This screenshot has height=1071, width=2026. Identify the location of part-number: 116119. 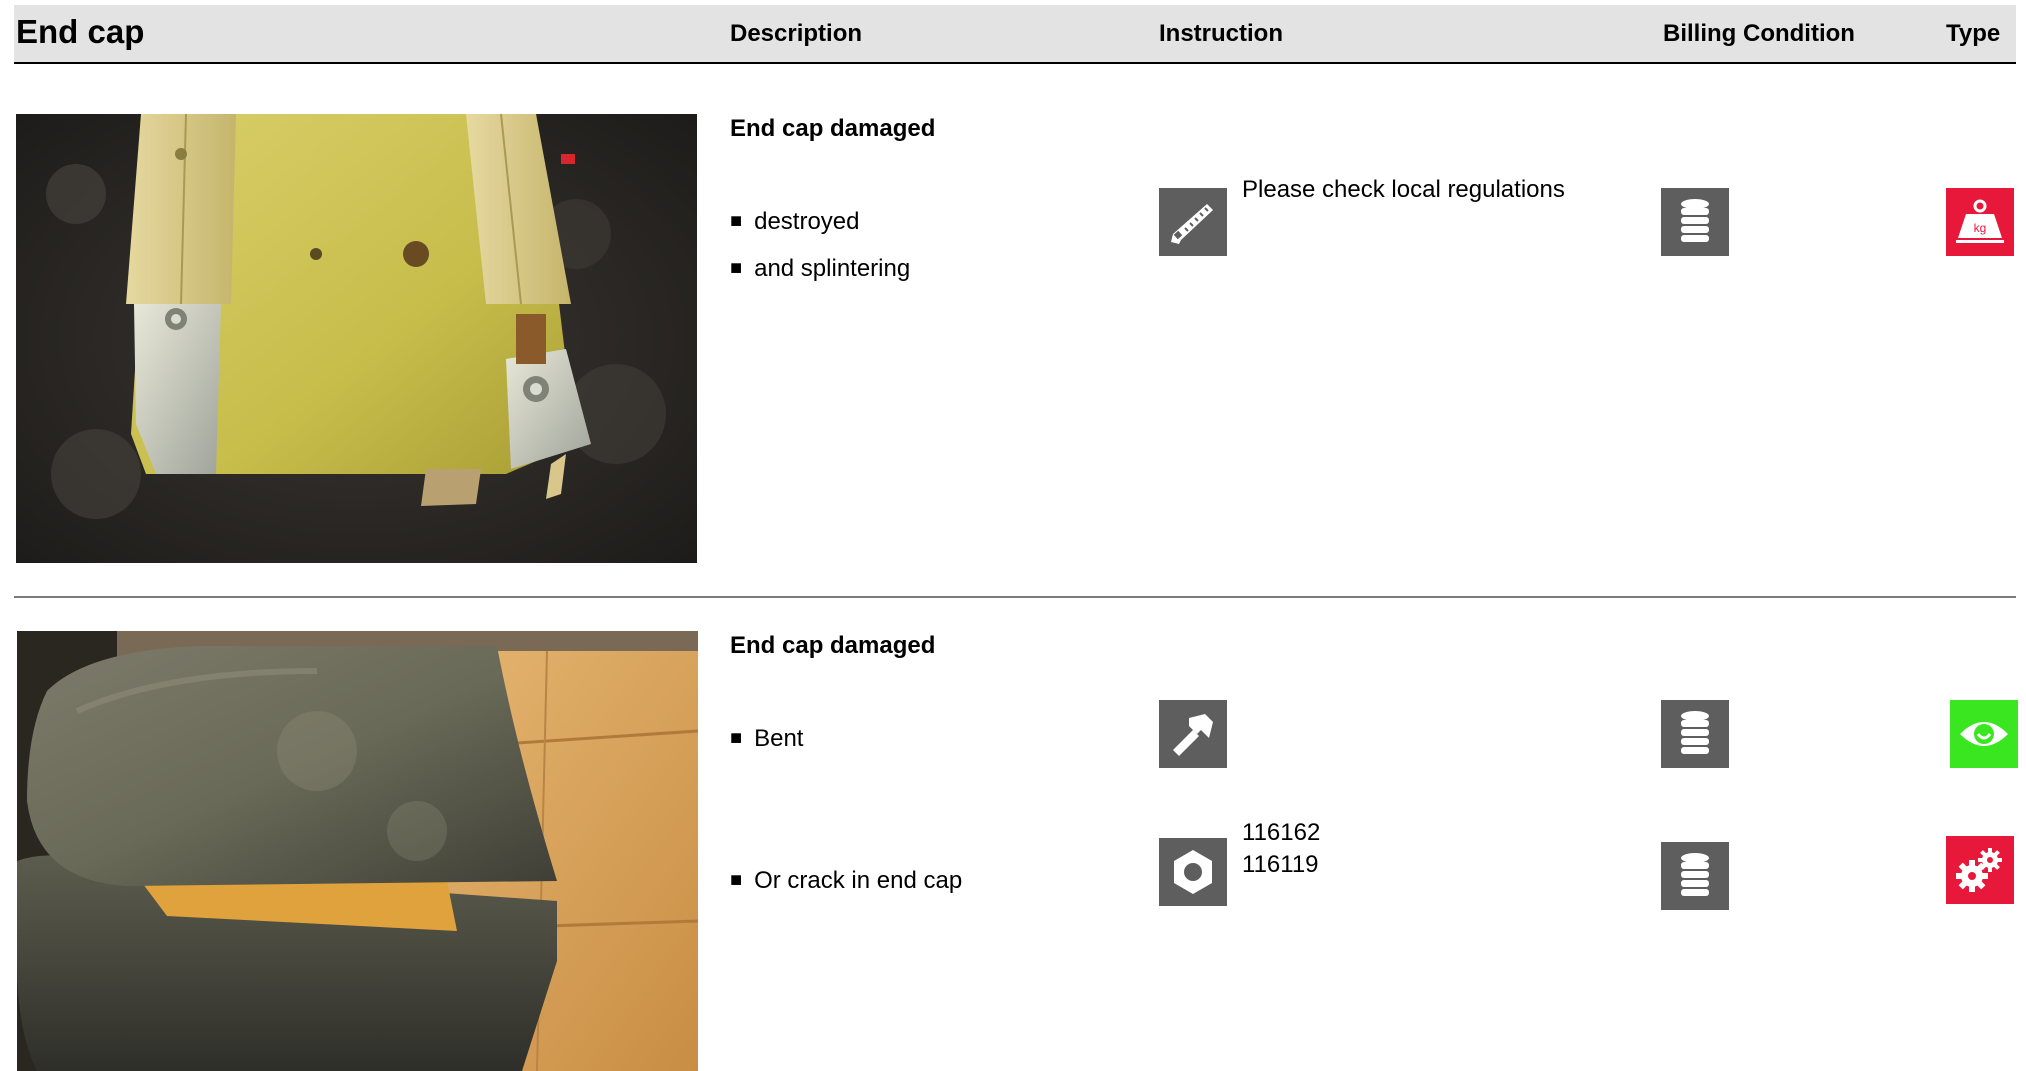
(1280, 864).